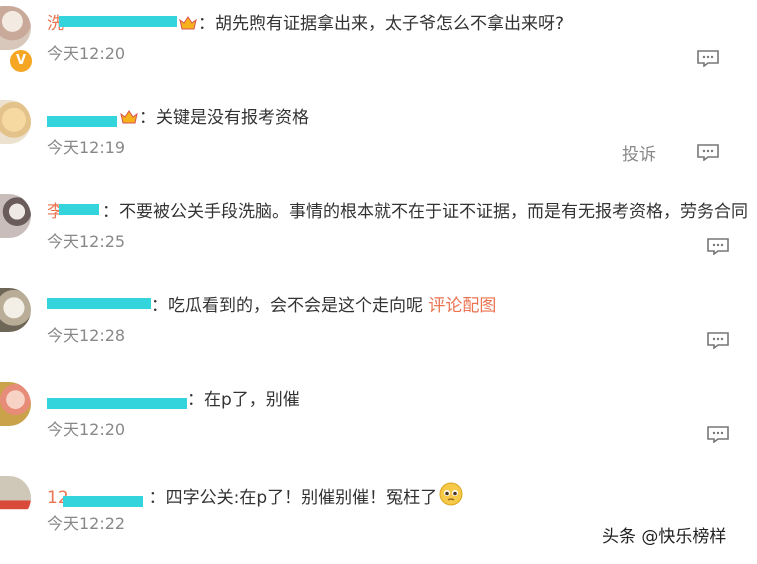 The width and height of the screenshot is (757, 564). What do you see at coordinates (301, 498) in the screenshot?
I see `comment-text: 四字公关:在p了！别催别催！冤枉了` at bounding box center [301, 498].